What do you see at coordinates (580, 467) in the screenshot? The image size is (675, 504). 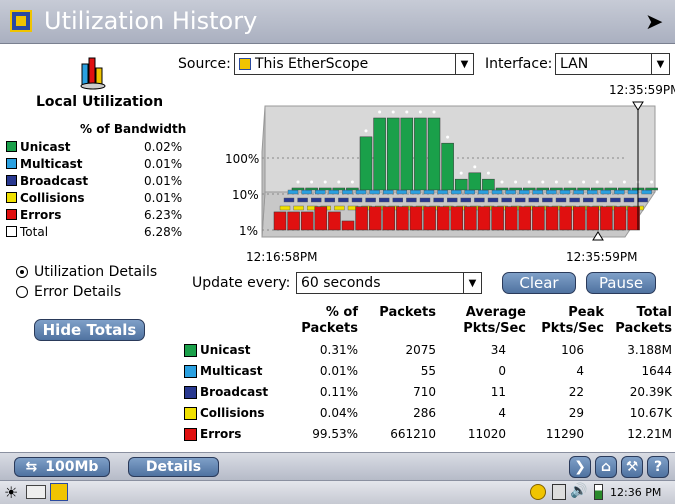 I see `forward-icon: ❯` at bounding box center [580, 467].